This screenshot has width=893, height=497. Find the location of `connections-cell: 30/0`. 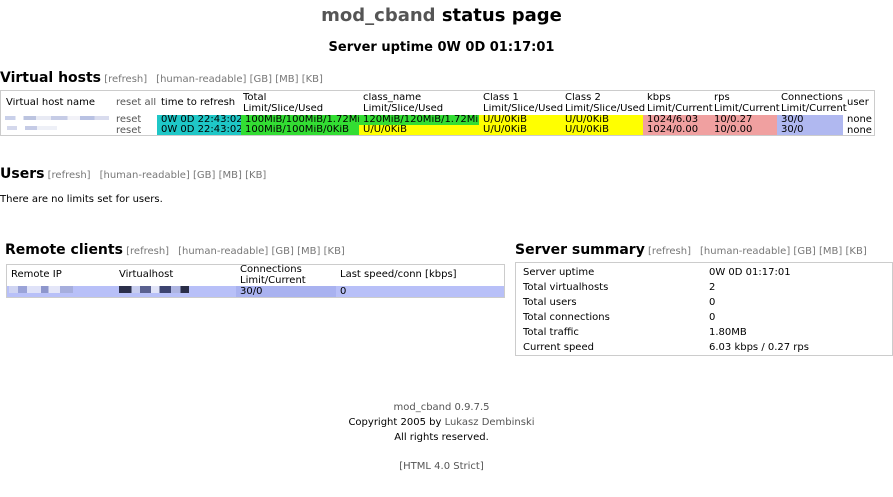

connections-cell: 30/0 is located at coordinates (810, 120).